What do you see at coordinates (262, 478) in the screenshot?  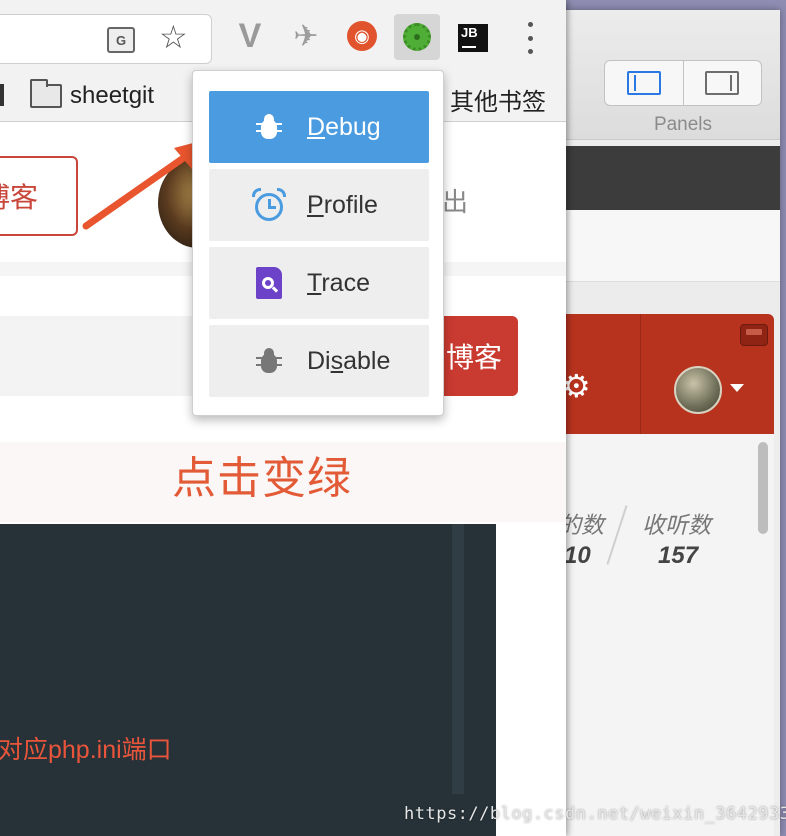 I see `annotation-click-turns-green: 点击变绿` at bounding box center [262, 478].